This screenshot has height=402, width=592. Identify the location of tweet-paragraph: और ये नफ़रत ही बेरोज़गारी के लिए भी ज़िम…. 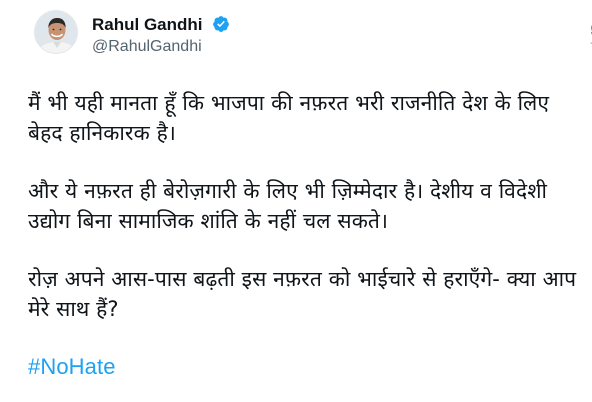
(288, 206).